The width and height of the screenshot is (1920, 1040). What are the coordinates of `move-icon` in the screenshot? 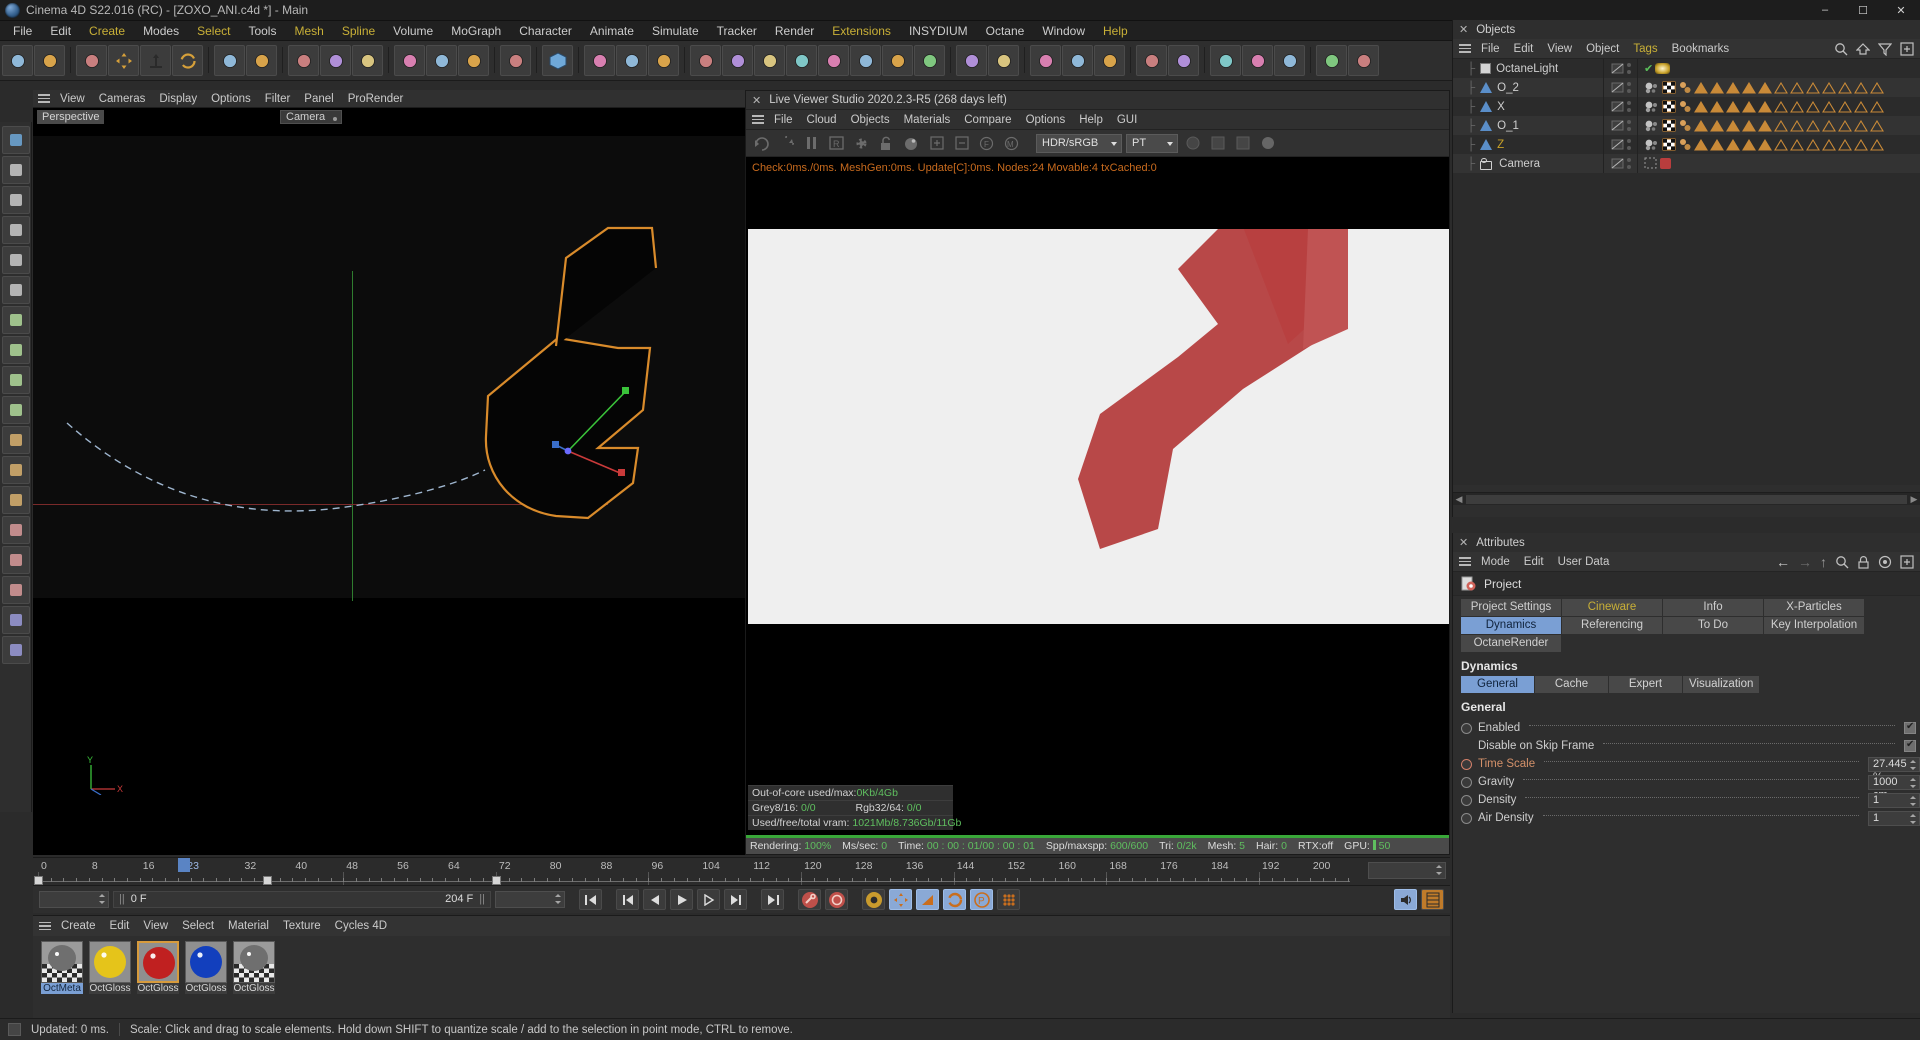 It's located at (123, 60).